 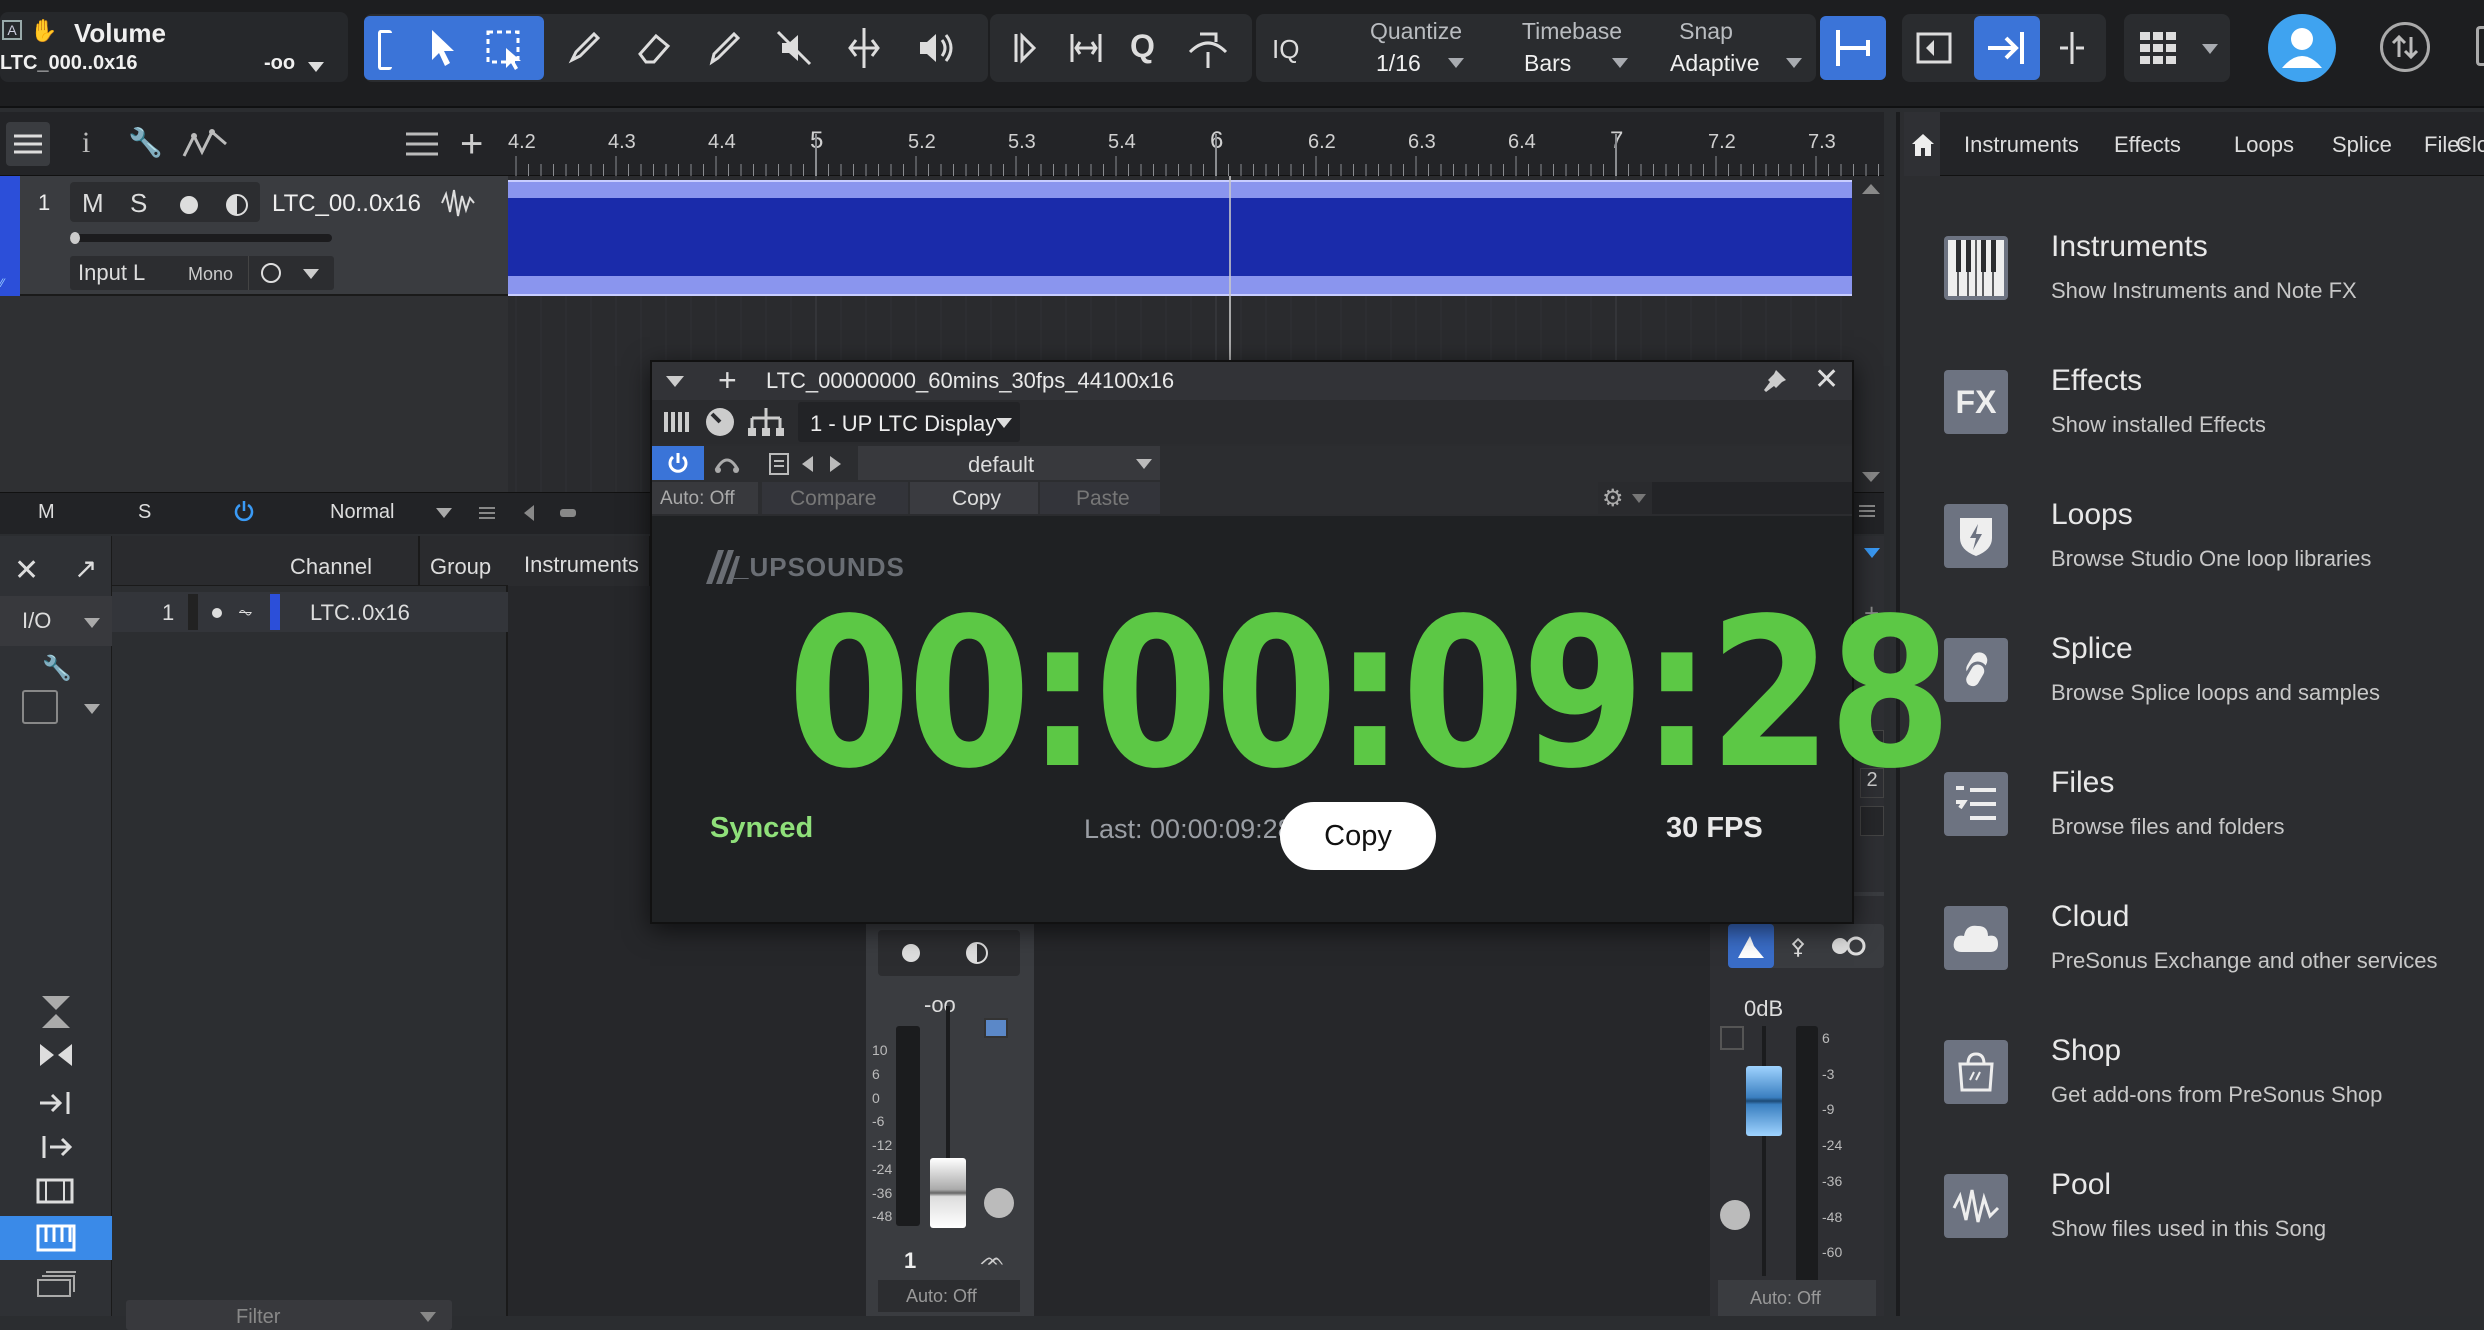 What do you see at coordinates (1872, 553) in the screenshot?
I see `strip2-dropdown-icon` at bounding box center [1872, 553].